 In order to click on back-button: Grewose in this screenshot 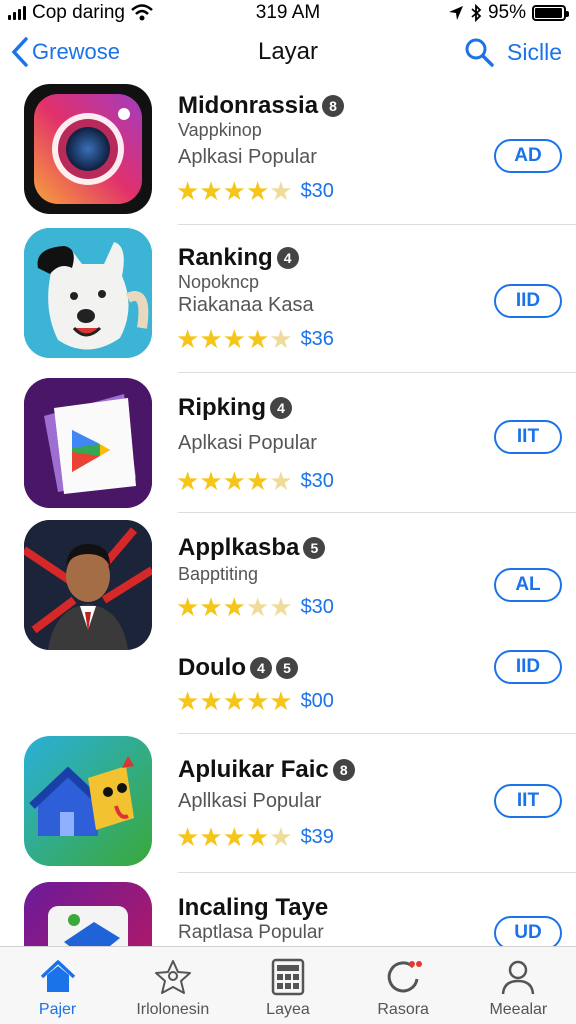, I will do `click(65, 52)`.